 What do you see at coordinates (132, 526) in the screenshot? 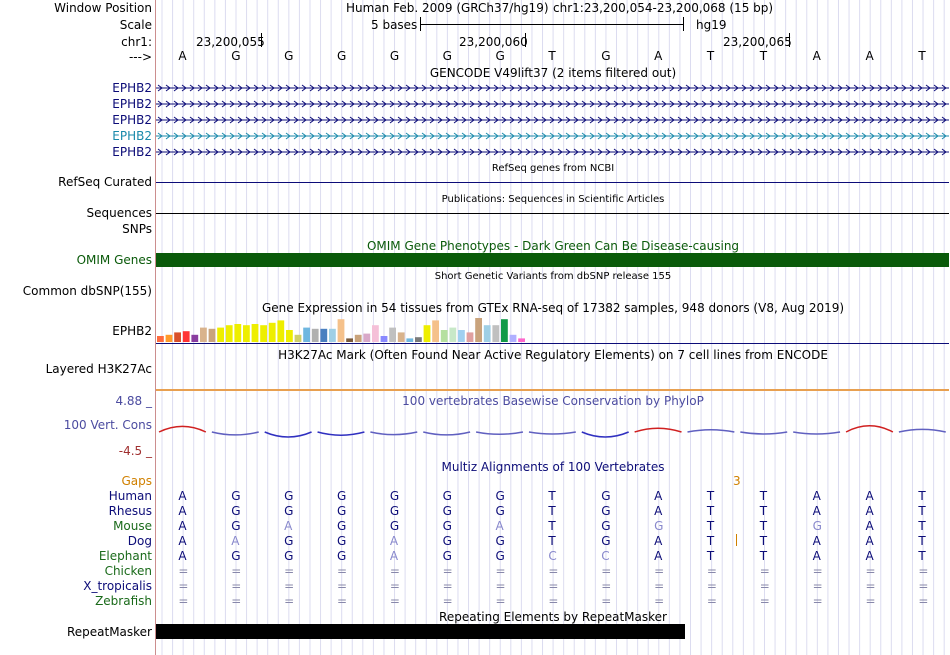
I see `multiz-species-label: Mouse` at bounding box center [132, 526].